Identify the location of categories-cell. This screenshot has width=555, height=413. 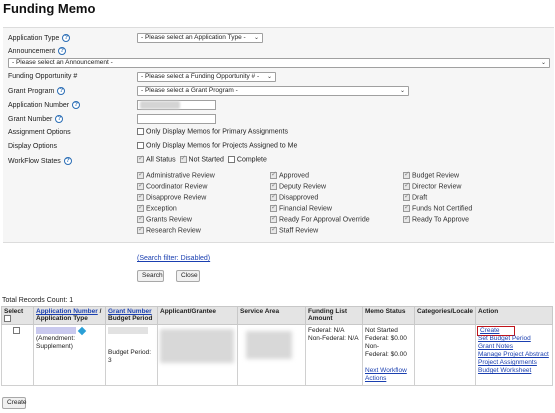
(445, 355).